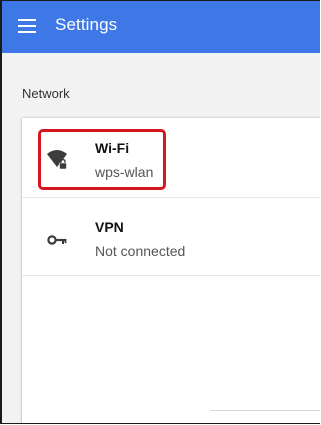  Describe the element at coordinates (109, 227) in the screenshot. I see `vpn-title: VPN` at that location.